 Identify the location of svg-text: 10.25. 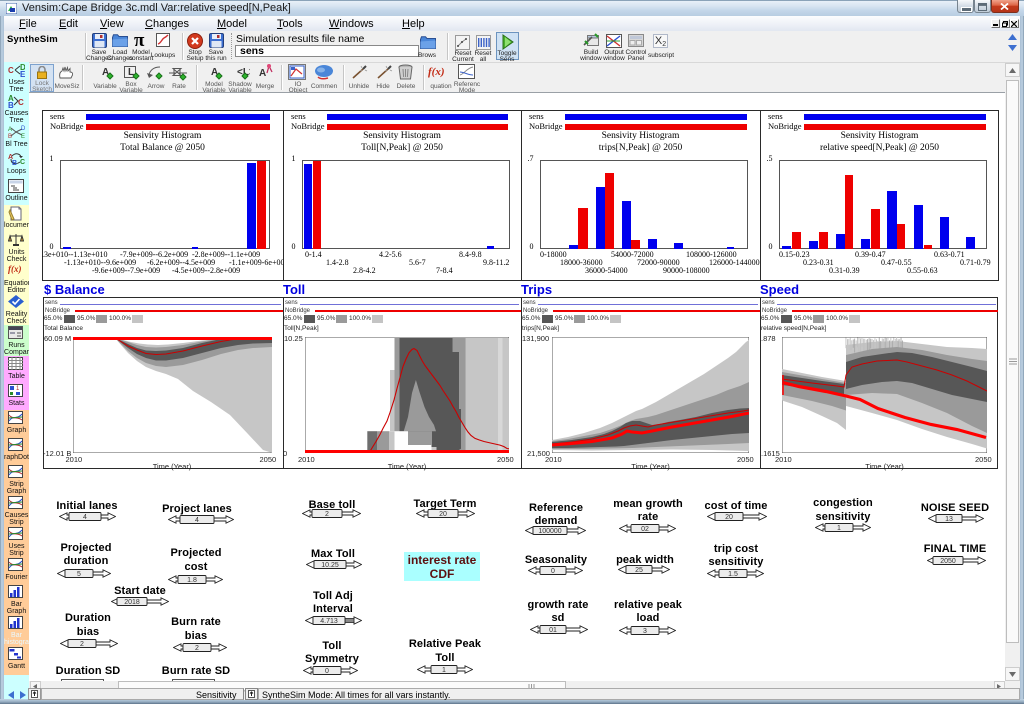
(330, 565).